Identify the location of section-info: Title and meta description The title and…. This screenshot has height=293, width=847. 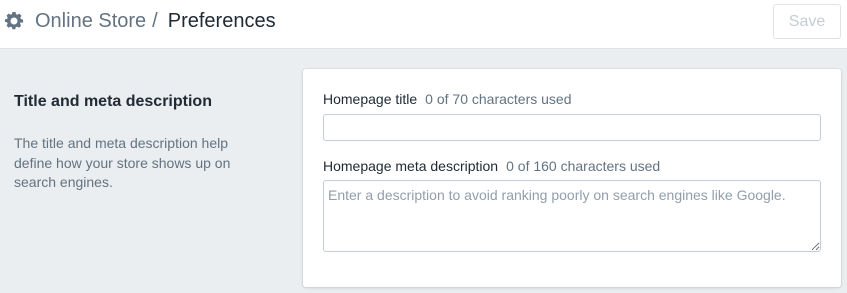
(134, 142).